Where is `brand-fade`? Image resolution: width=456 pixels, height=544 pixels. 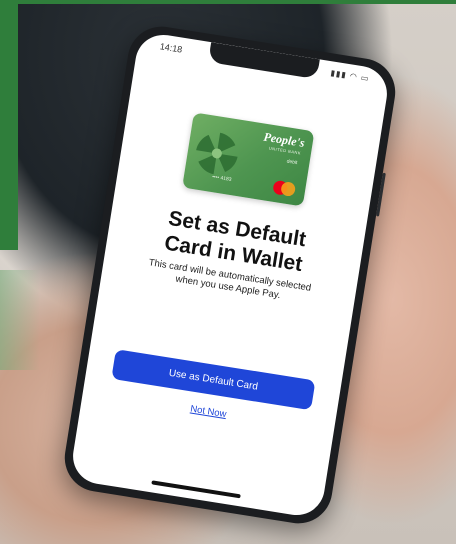
brand-fade is located at coordinates (20, 320).